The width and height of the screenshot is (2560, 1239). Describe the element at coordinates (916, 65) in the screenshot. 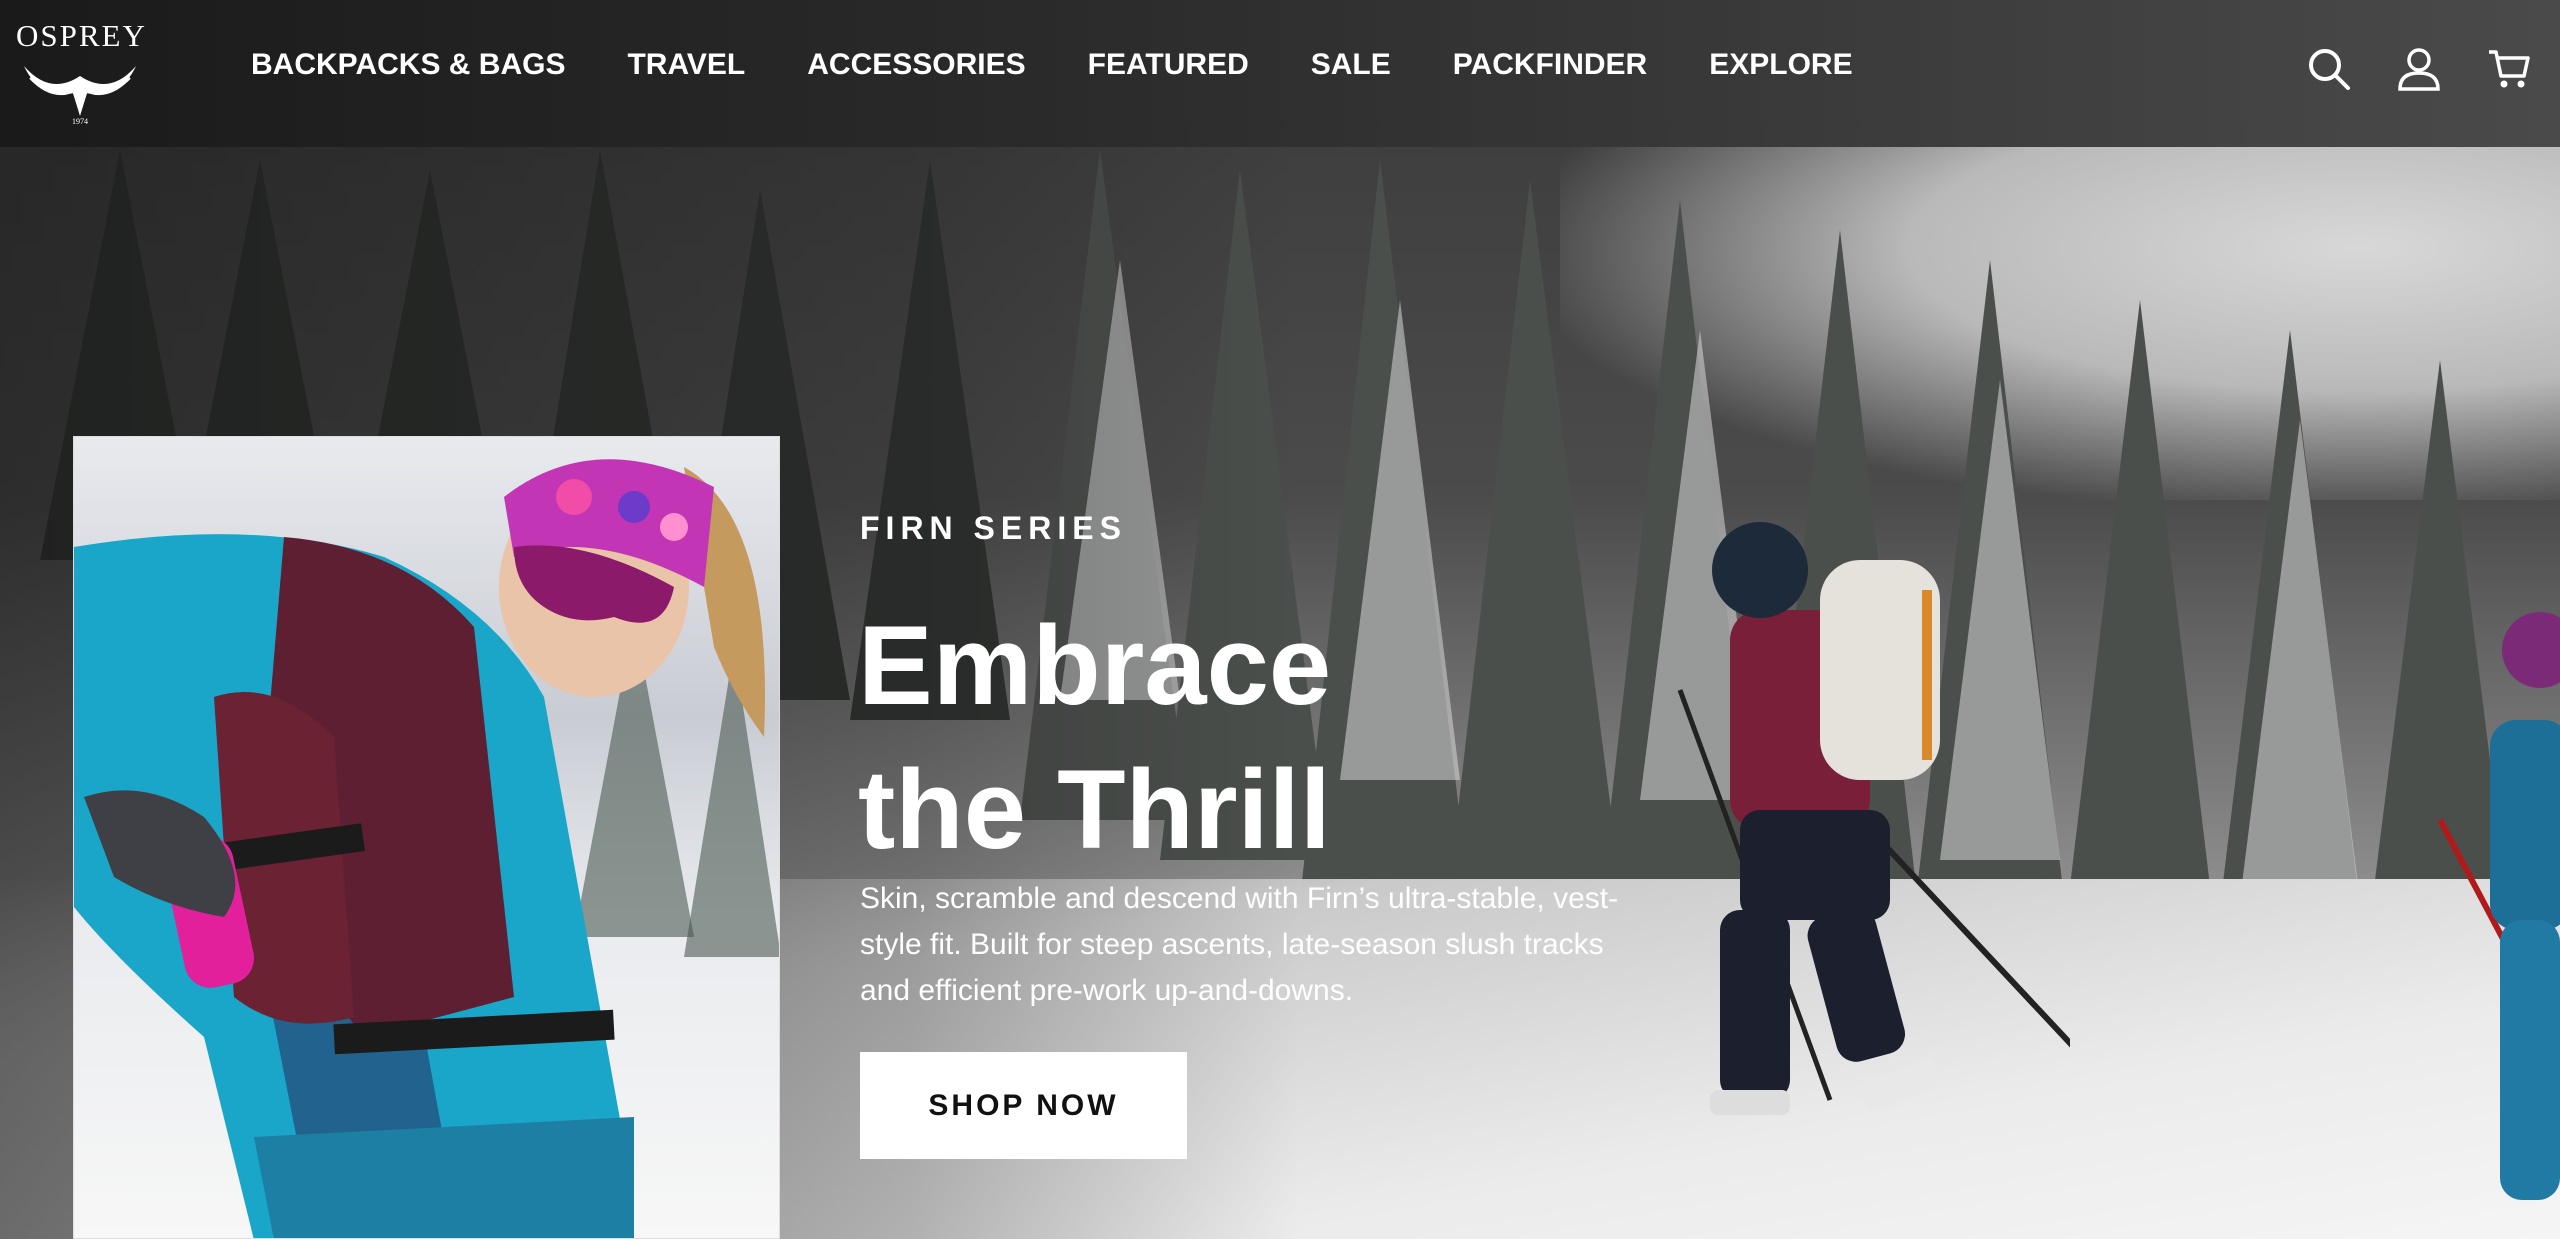

I see `nav-accessories: ACCESSORIES` at that location.